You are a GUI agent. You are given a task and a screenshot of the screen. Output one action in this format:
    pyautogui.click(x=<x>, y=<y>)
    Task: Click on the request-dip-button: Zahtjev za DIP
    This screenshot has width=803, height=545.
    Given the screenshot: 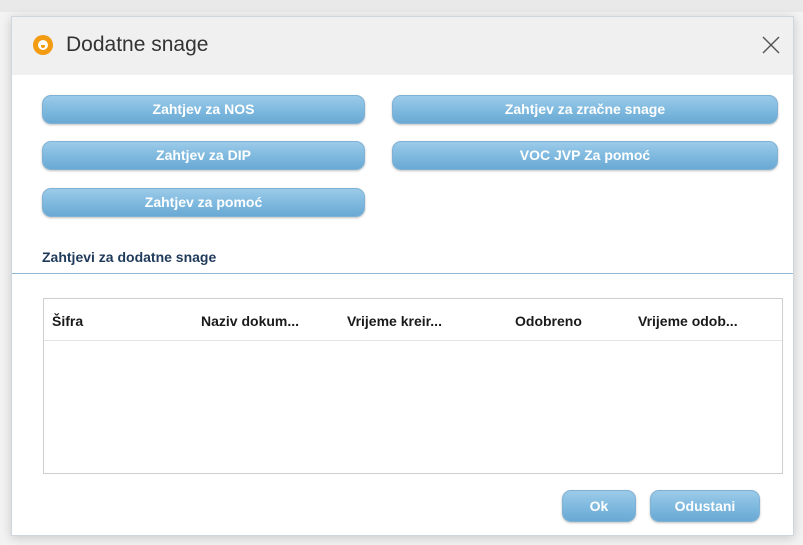 What is the action you would take?
    pyautogui.click(x=203, y=155)
    